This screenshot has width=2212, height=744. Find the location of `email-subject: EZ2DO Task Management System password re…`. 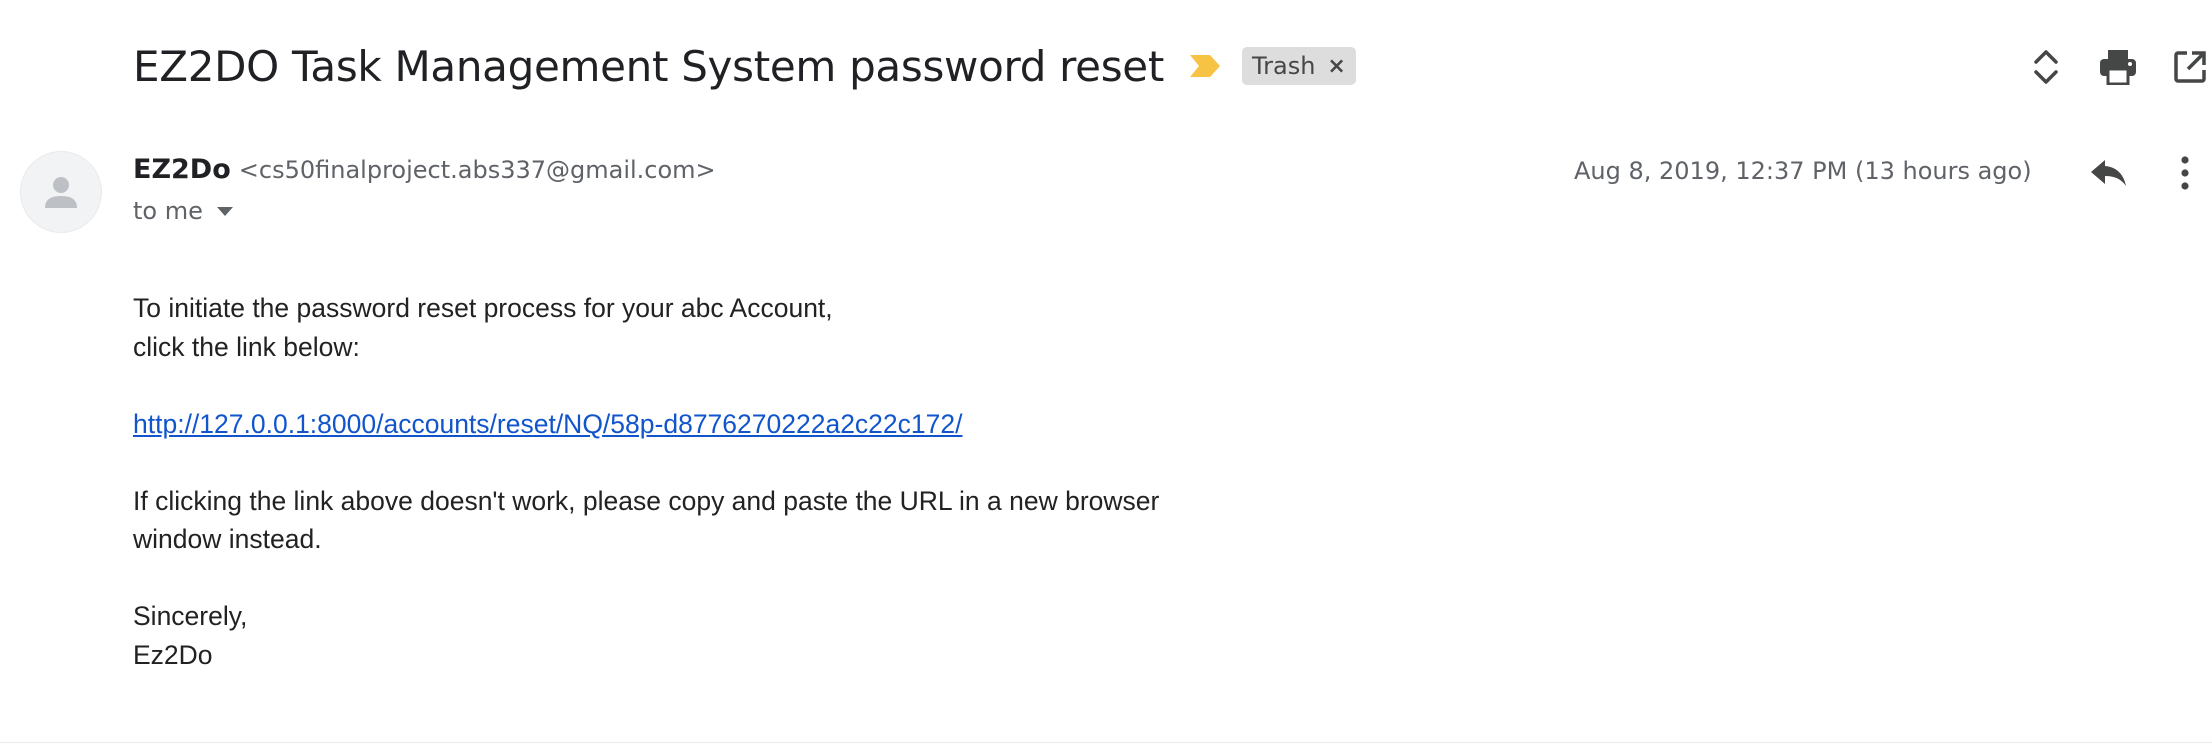

email-subject: EZ2DO Task Management System password re… is located at coordinates (648, 66).